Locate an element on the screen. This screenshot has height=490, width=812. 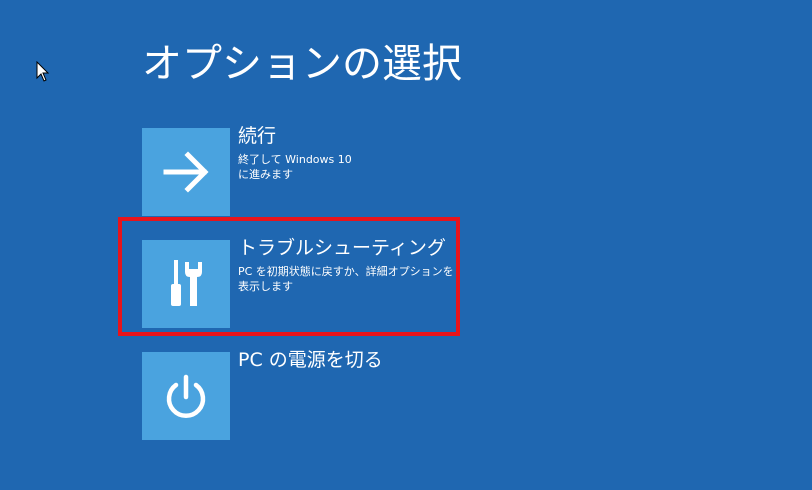
power-icon is located at coordinates (186, 396).